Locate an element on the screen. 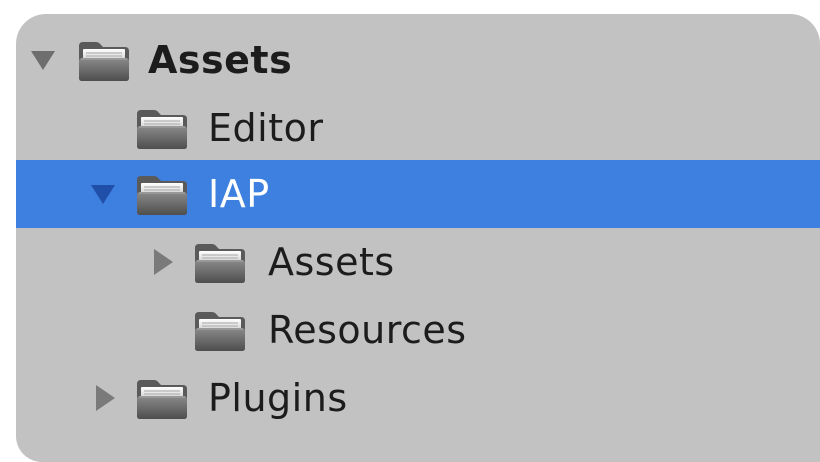 The image size is (820, 462). tree-item-label: IAP is located at coordinates (239, 194).